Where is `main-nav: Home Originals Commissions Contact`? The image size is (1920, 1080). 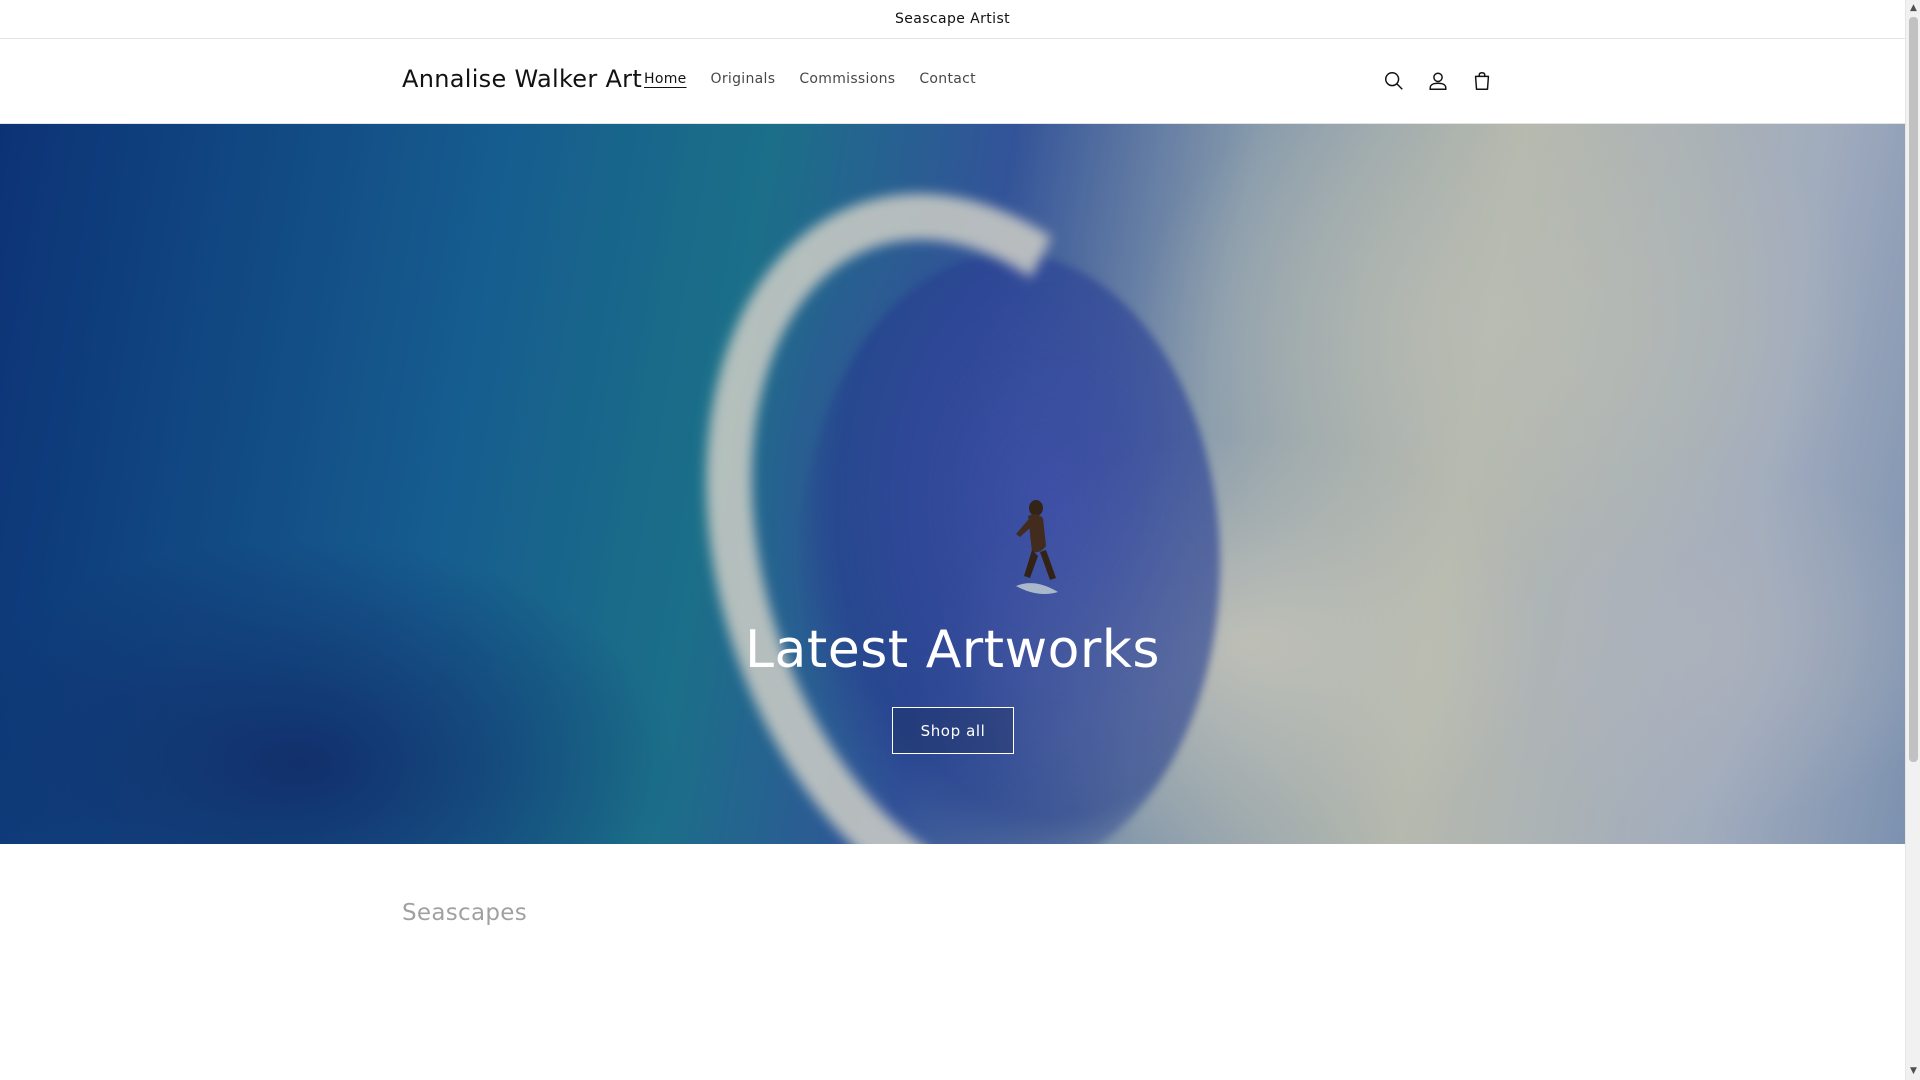
main-nav: Home Originals Commissions Contact is located at coordinates (810, 79).